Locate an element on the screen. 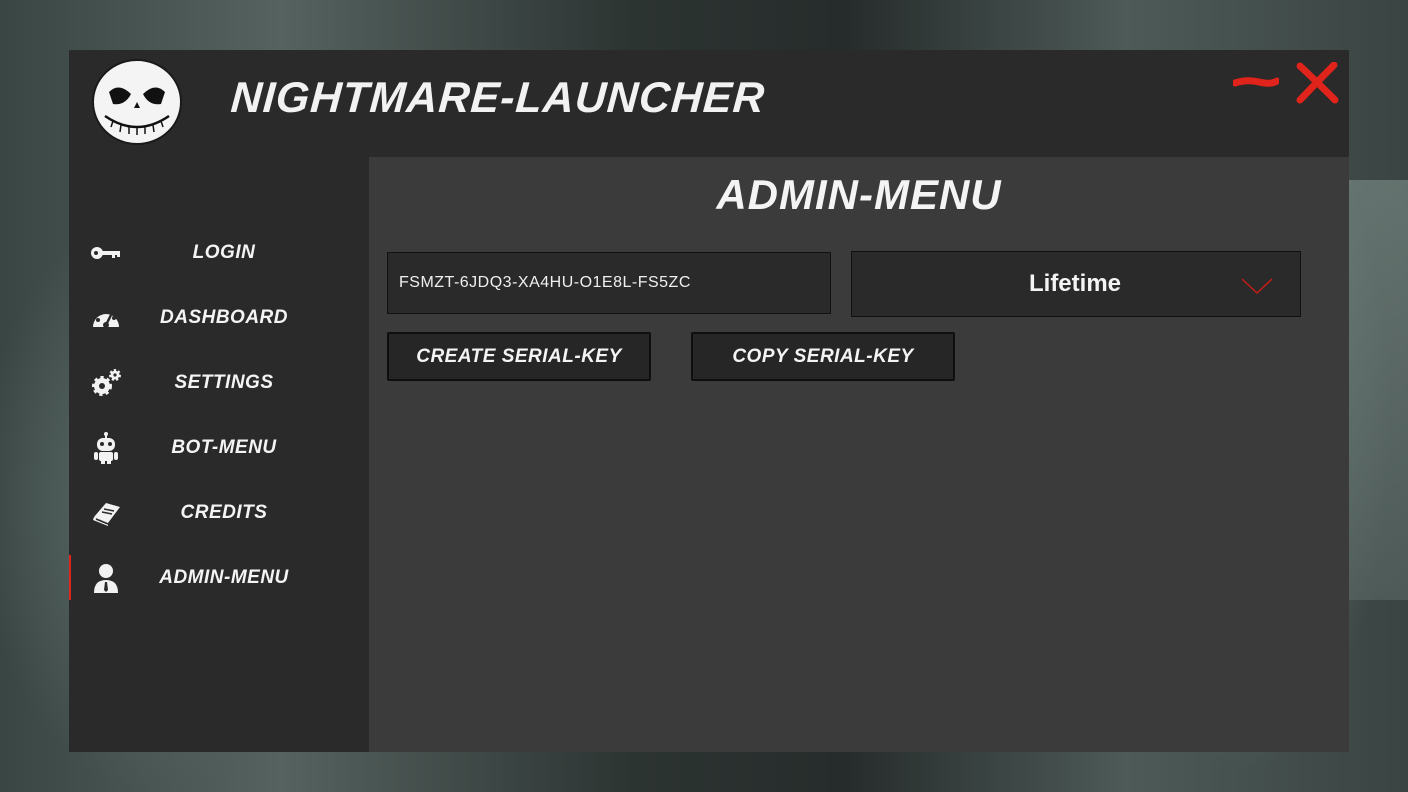  sidebar-item-bot-menu: BOT-MENU is located at coordinates (219, 447).